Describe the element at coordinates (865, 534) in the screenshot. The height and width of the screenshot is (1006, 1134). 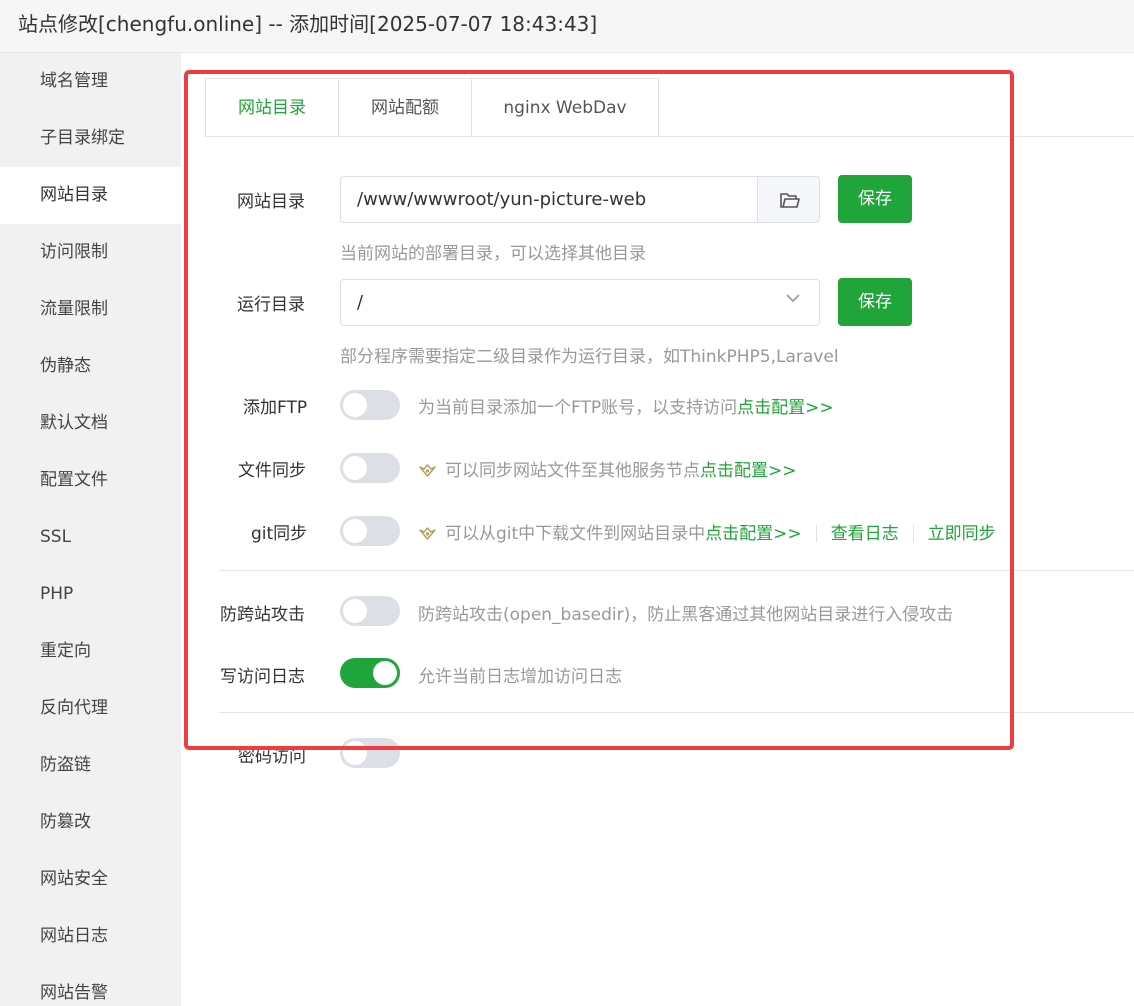
I see `git-view-log-link: 查看日志` at that location.